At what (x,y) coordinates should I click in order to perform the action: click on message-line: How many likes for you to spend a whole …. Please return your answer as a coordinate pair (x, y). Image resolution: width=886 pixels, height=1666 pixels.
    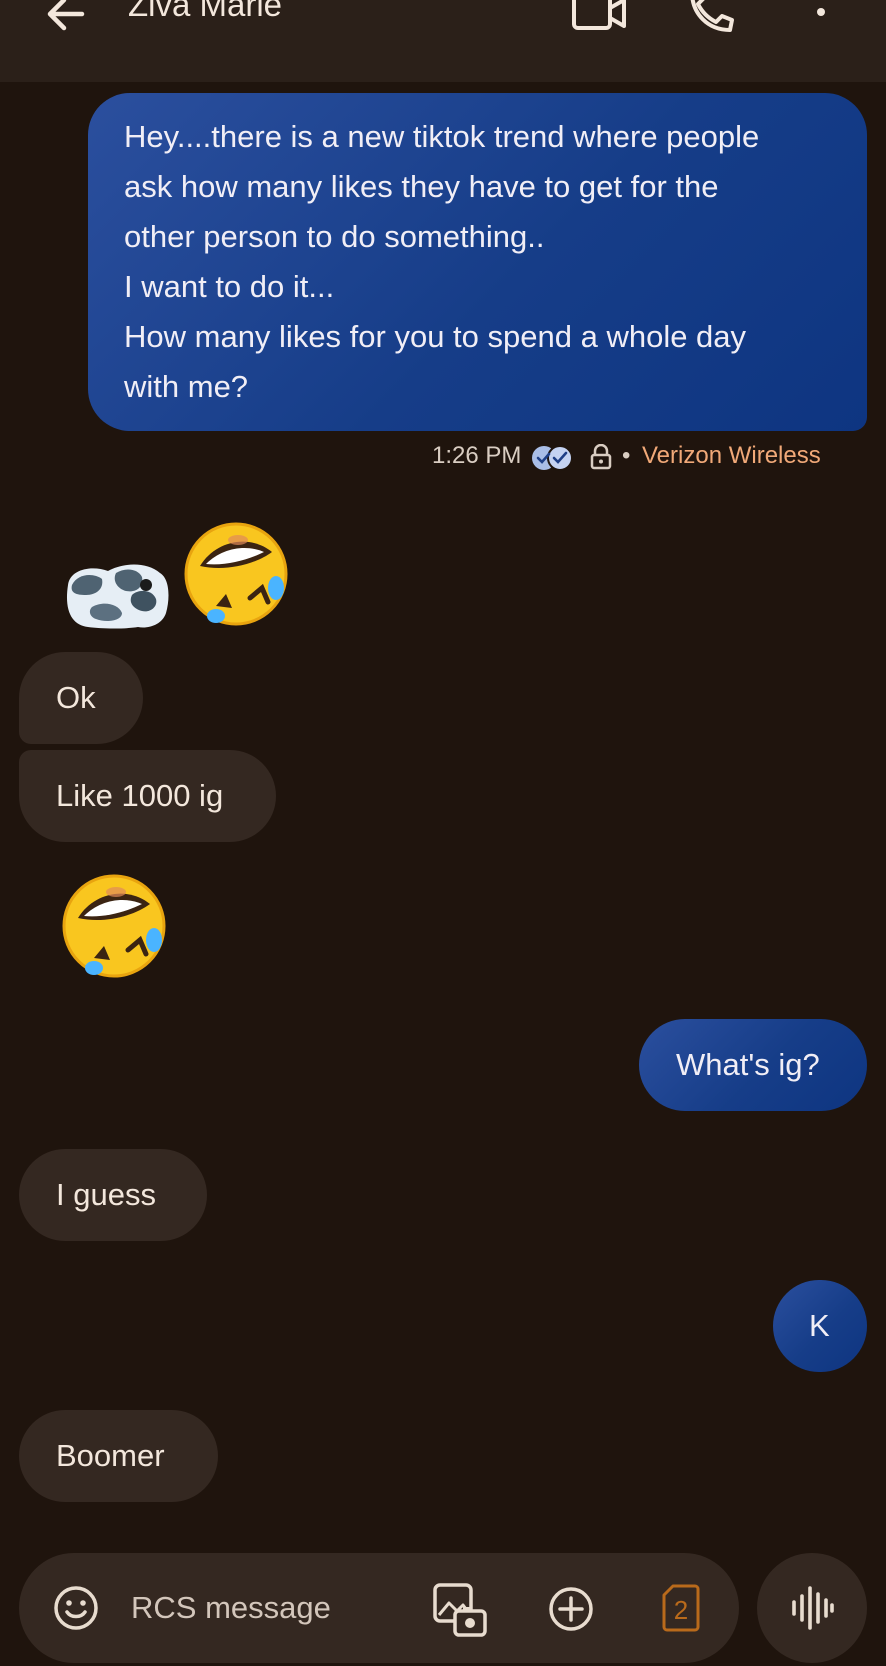
    Looking at the image, I should click on (435, 336).